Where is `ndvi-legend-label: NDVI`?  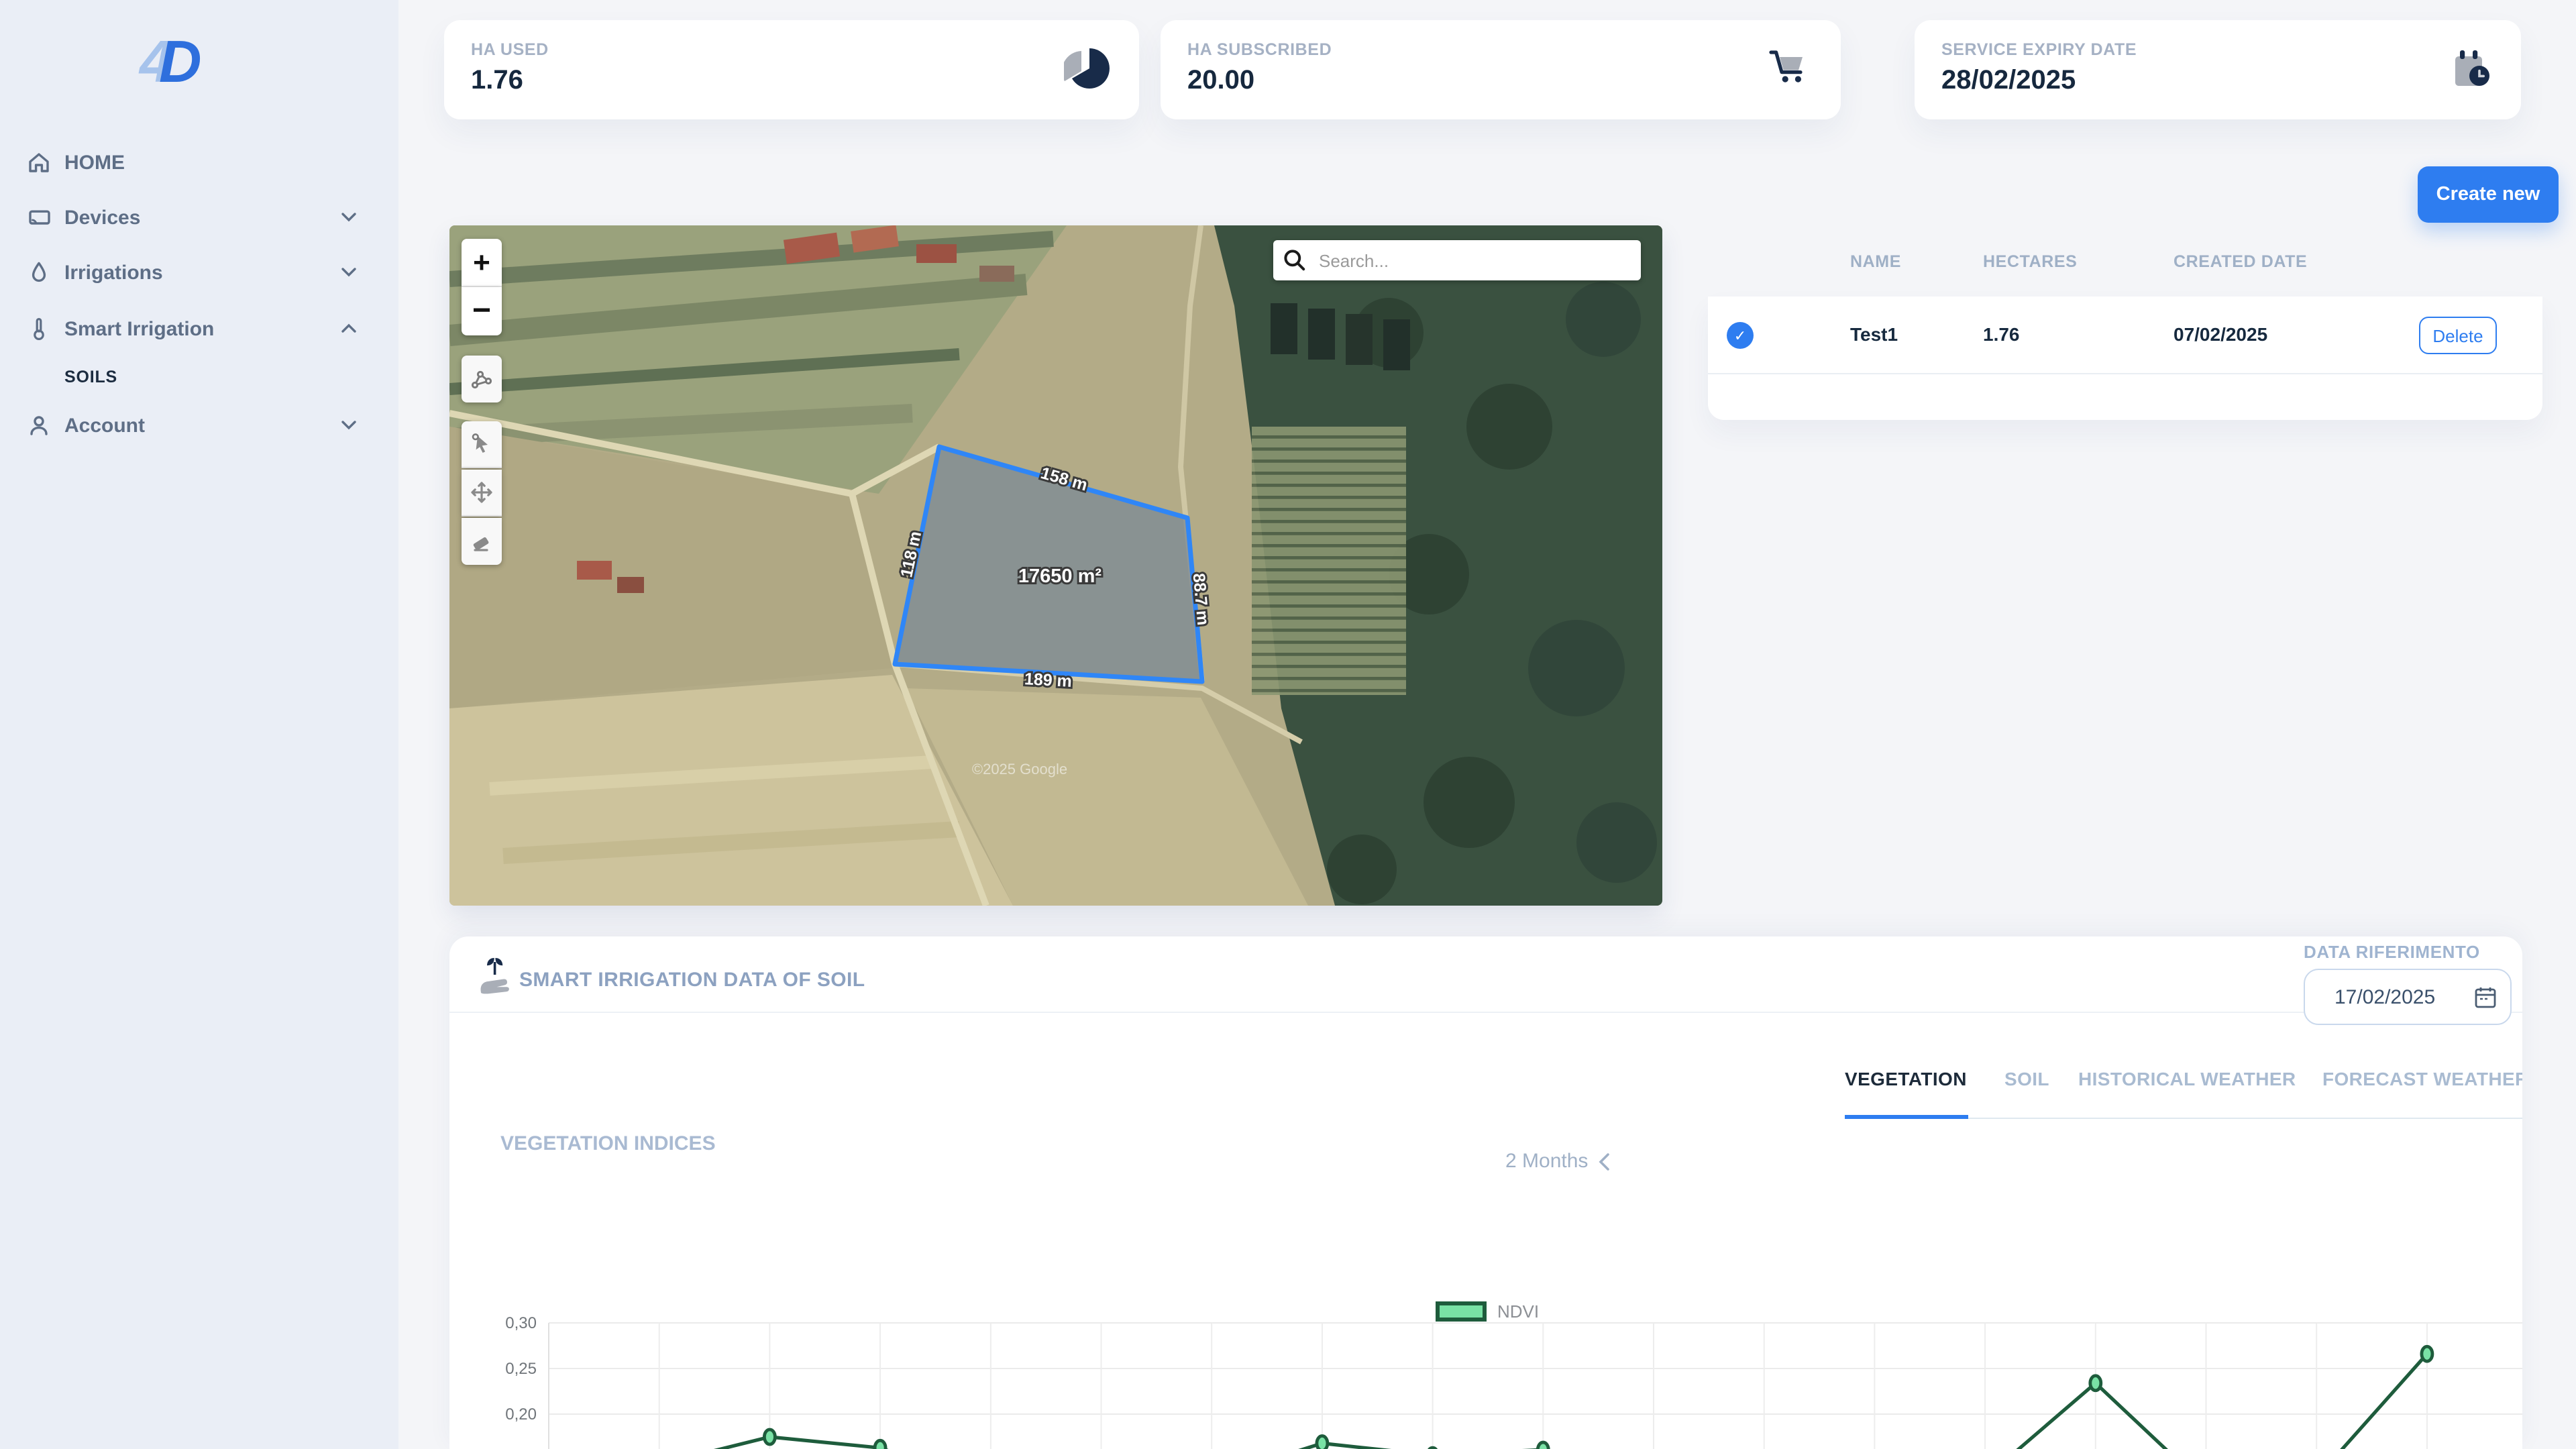 ndvi-legend-label: NDVI is located at coordinates (1518, 1311).